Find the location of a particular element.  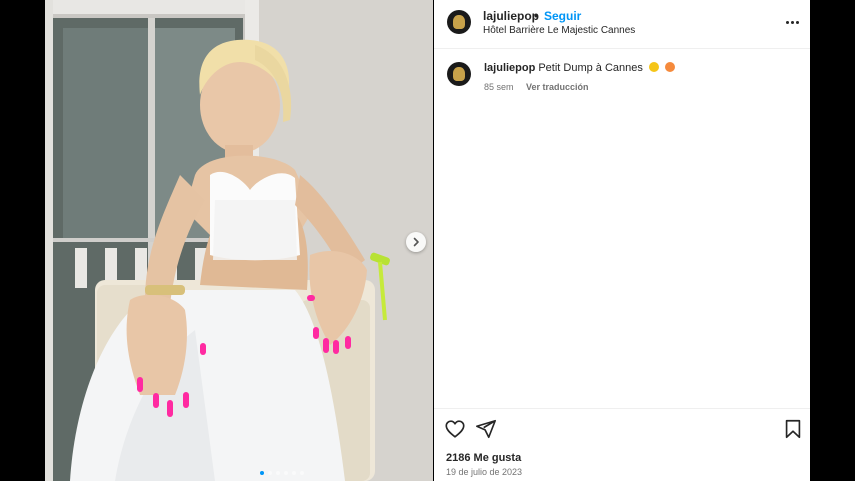

caption-meta: 85 sem Ver traducción is located at coordinates (536, 87).